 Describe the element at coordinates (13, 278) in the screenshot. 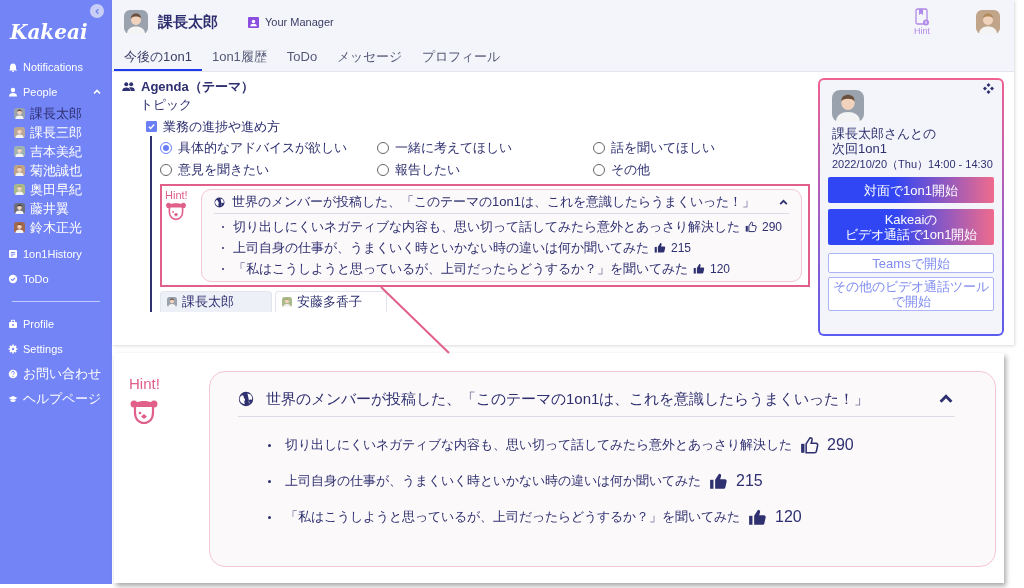

I see `check-circle-icon` at that location.